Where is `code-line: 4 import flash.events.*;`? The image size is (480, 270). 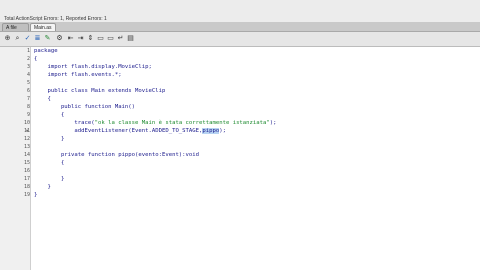 code-line: 4 import flash.events.*; is located at coordinates (240, 75).